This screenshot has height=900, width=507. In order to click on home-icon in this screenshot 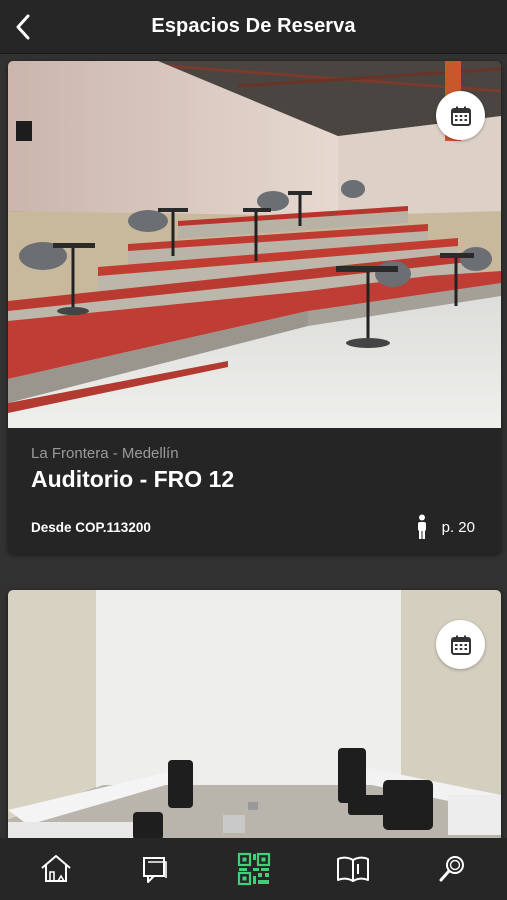, I will do `click(55, 868)`.